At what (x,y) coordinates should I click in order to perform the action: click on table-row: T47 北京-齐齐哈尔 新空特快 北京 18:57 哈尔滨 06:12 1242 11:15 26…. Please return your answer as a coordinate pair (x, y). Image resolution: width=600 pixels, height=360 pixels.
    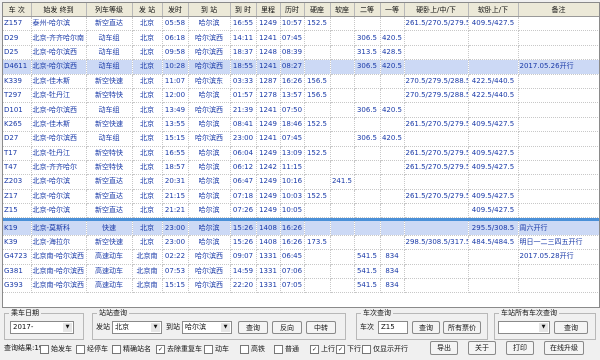
    Looking at the image, I should click on (301, 168).